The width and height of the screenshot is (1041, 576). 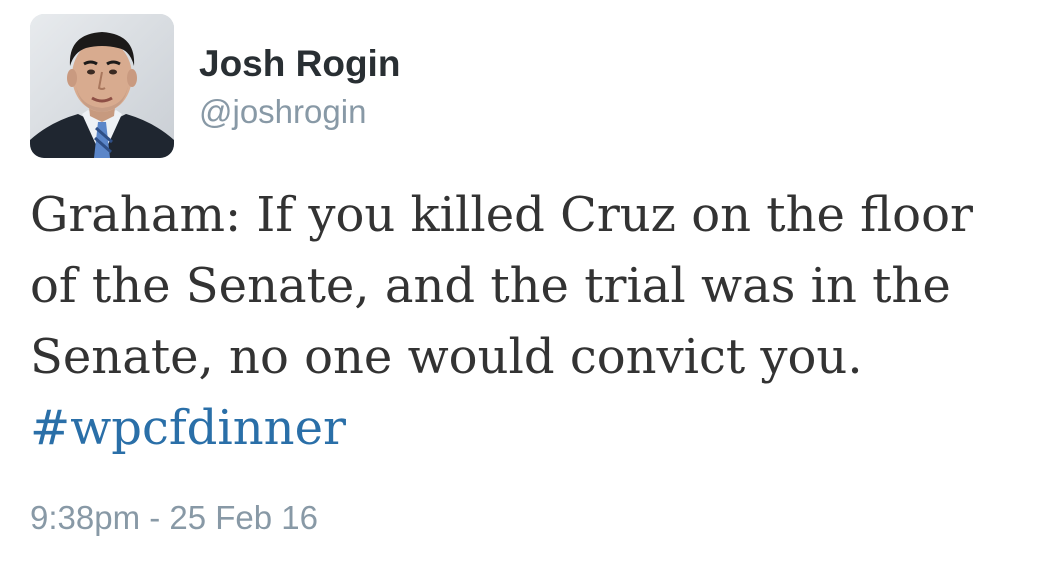 I want to click on author-handle: @joshrogin, so click(x=282, y=112).